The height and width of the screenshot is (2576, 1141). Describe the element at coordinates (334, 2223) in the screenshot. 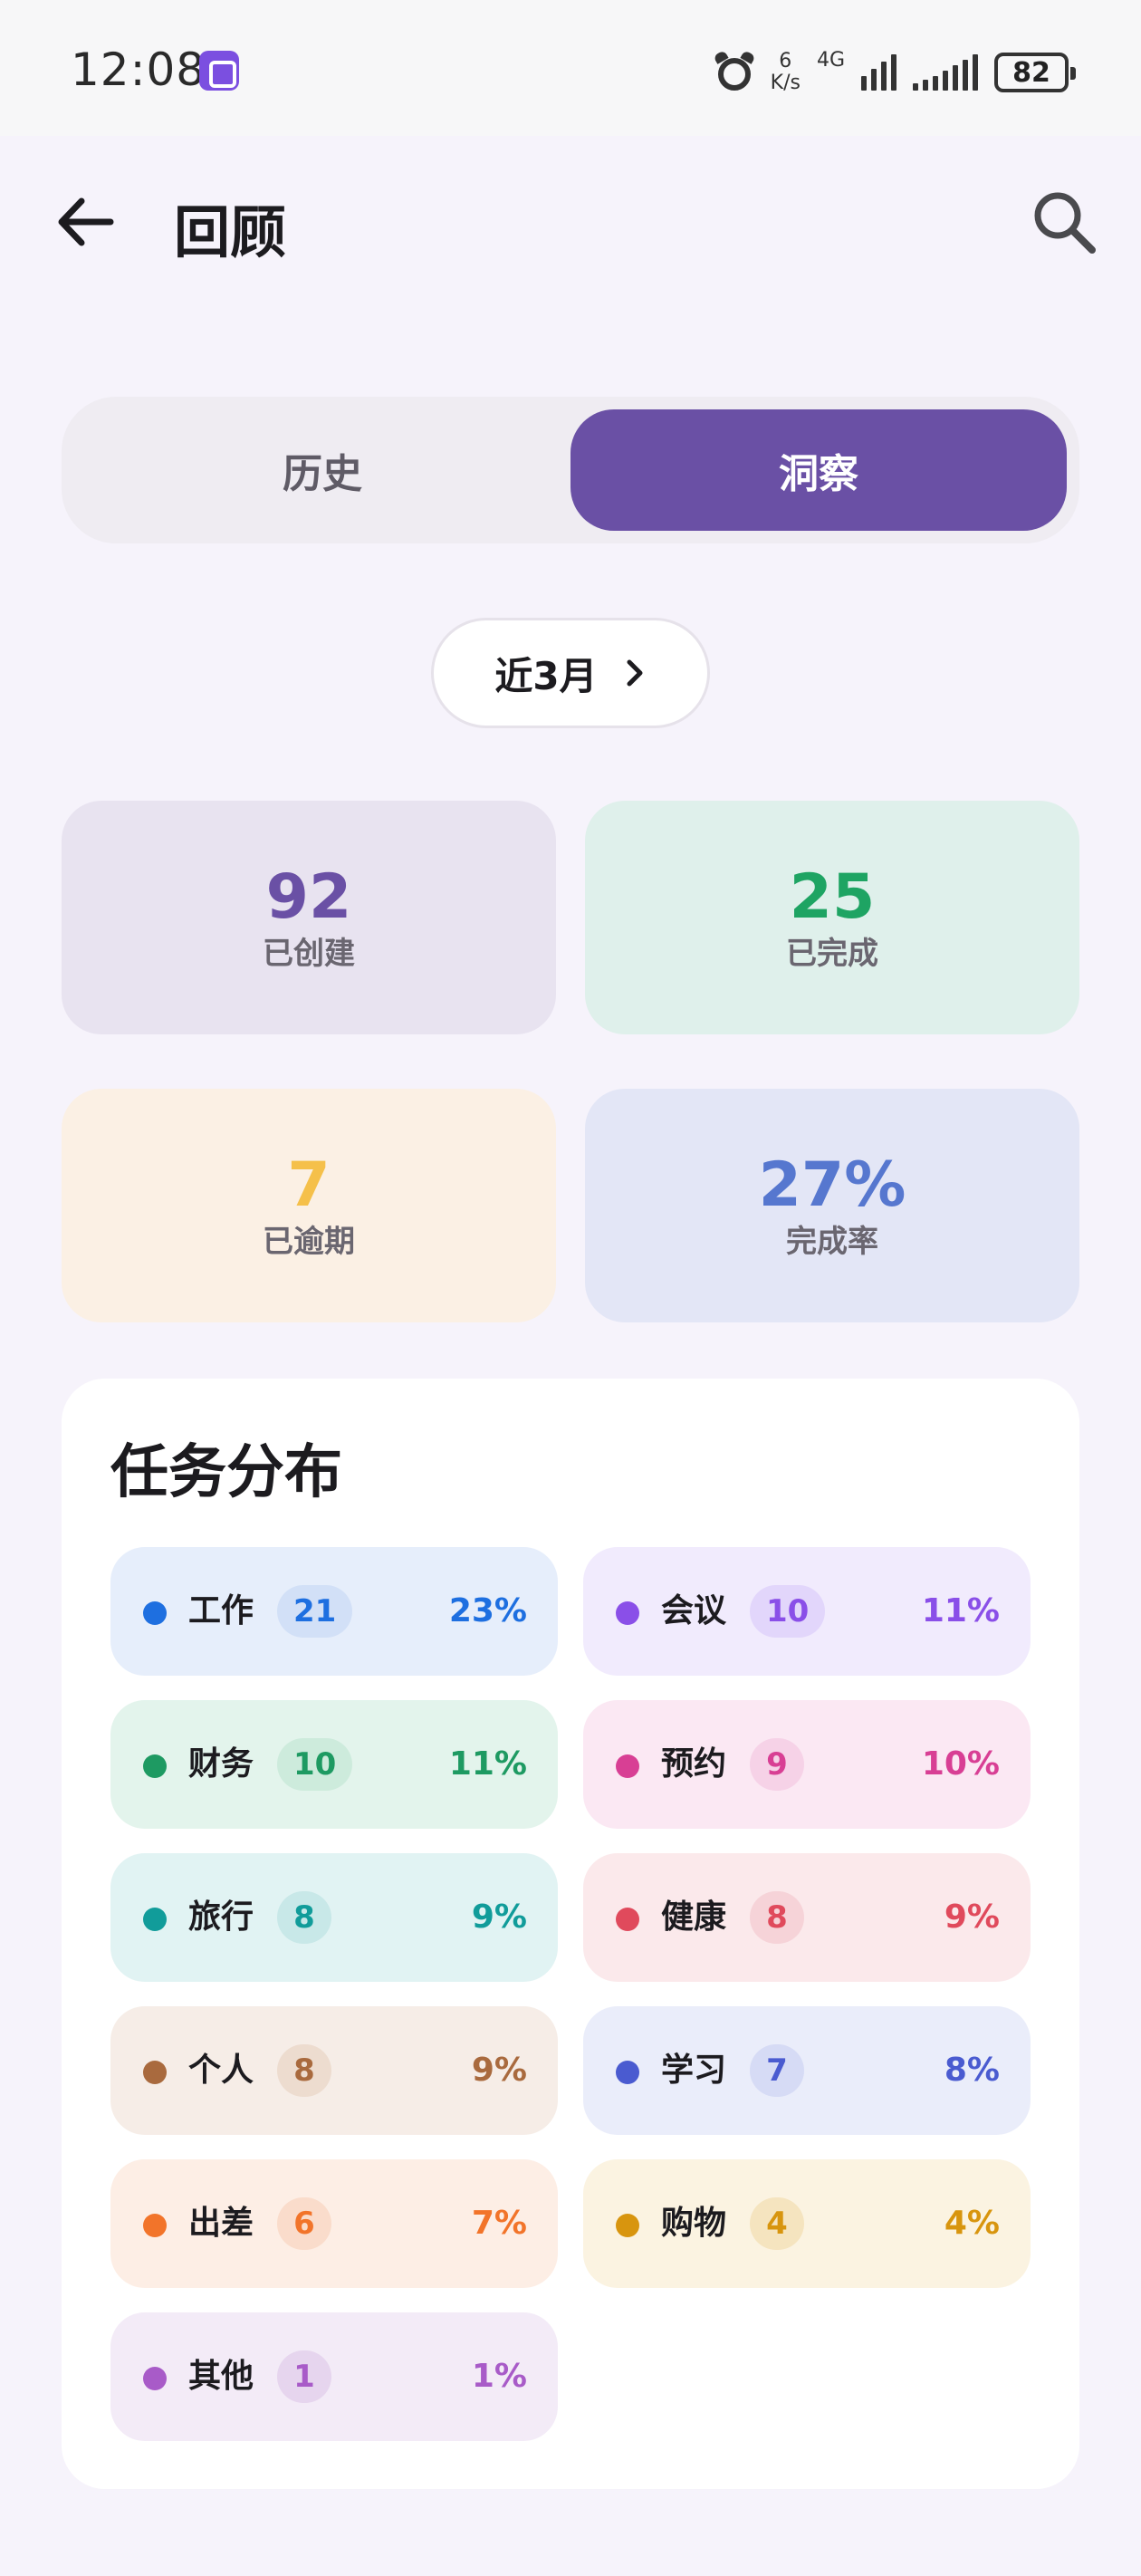

I see `category-chip: 出差 6 7%` at that location.